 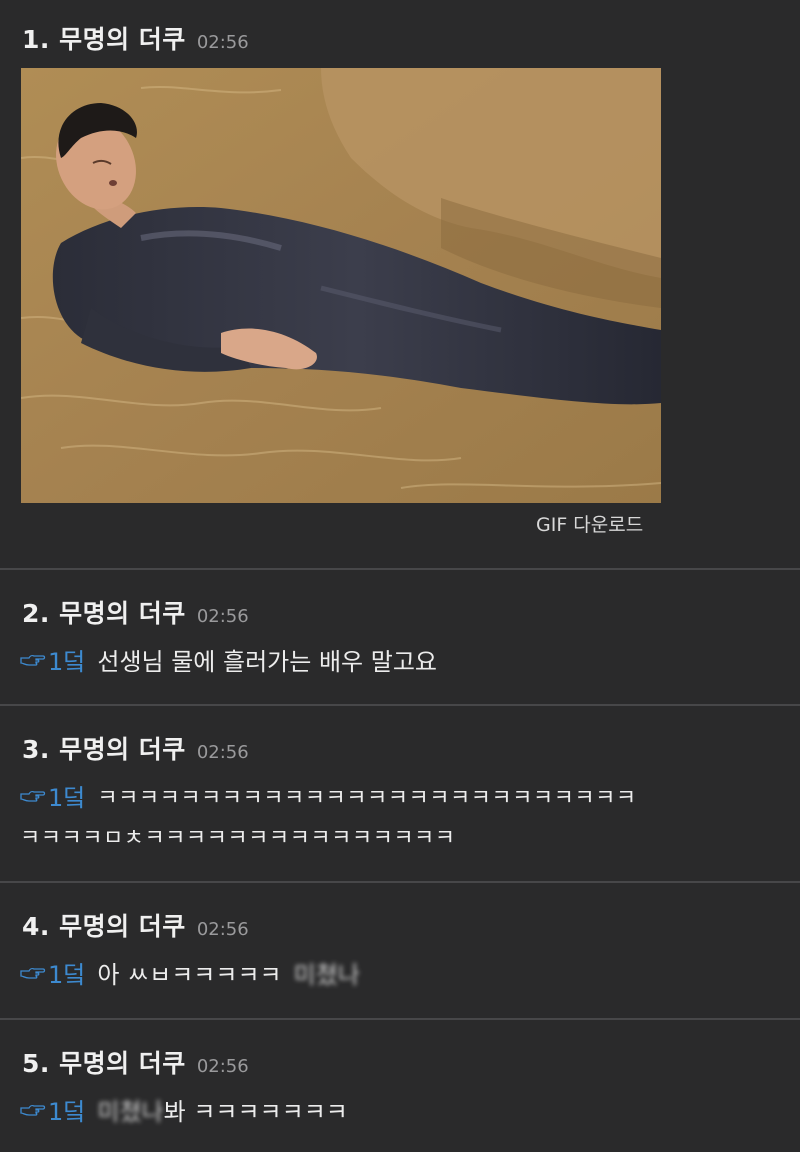 I want to click on comment-text: 봐 ㅋㅋㅋㅋㅋㅋㅋ, so click(x=255, y=1112).